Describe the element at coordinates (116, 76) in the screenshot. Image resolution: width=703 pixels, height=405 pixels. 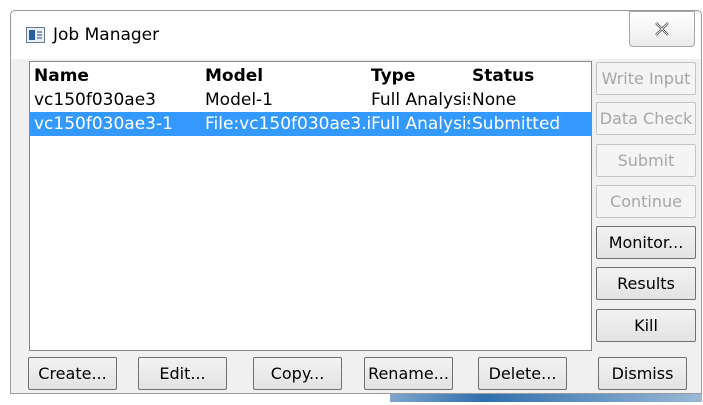
I see `column-header-name: Name` at that location.